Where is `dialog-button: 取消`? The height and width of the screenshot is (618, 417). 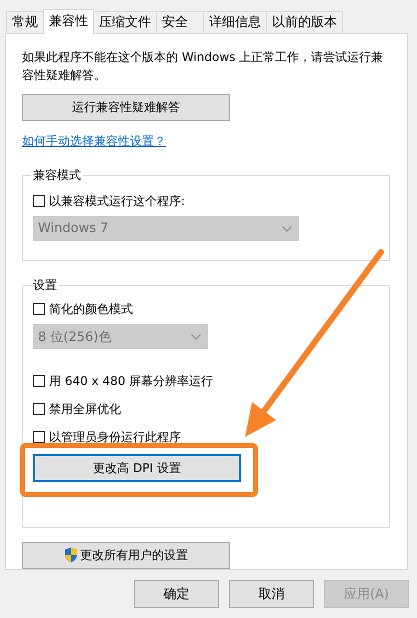
dialog-button: 取消 is located at coordinates (271, 594).